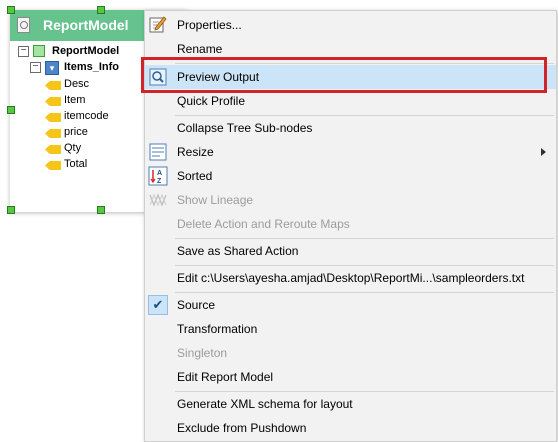  I want to click on menu-item-label: Show Lineage, so click(215, 200).